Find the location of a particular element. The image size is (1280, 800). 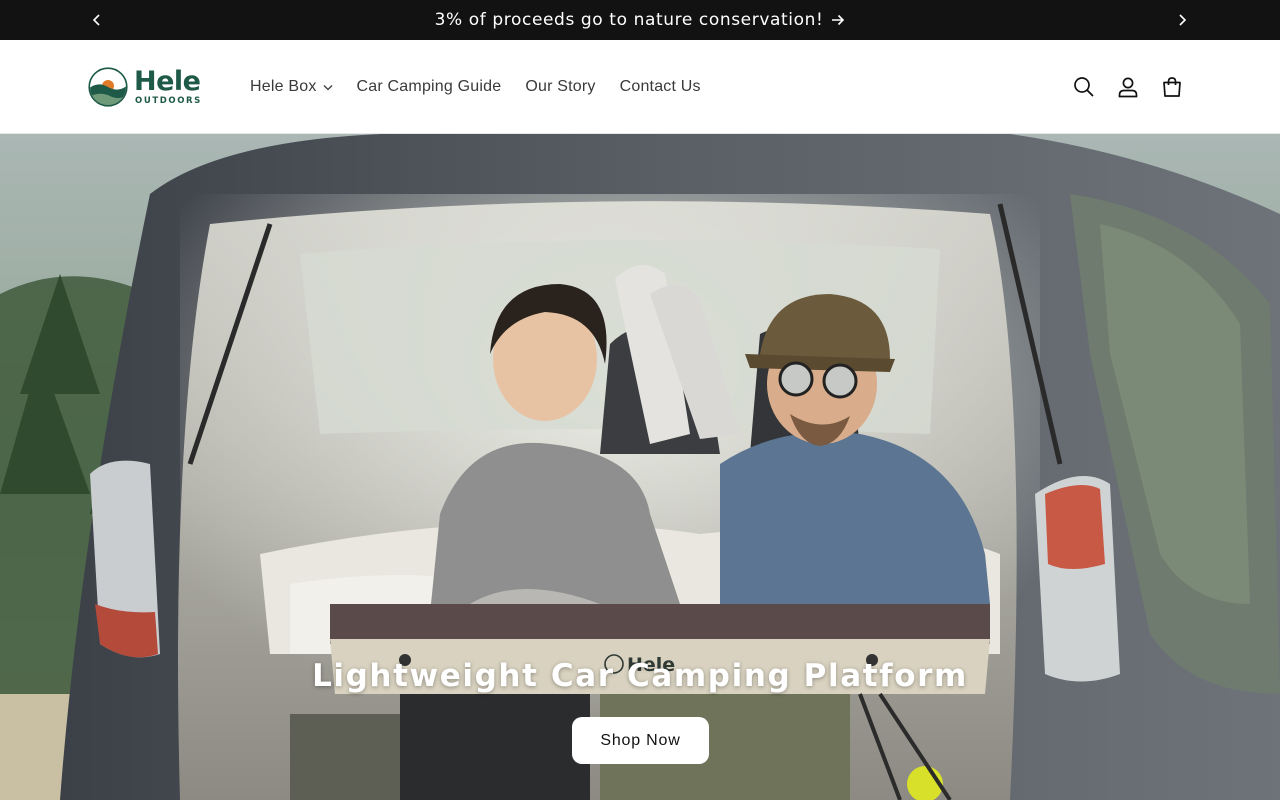

hero-title: Lightweight Car Camping Platform is located at coordinates (640, 676).